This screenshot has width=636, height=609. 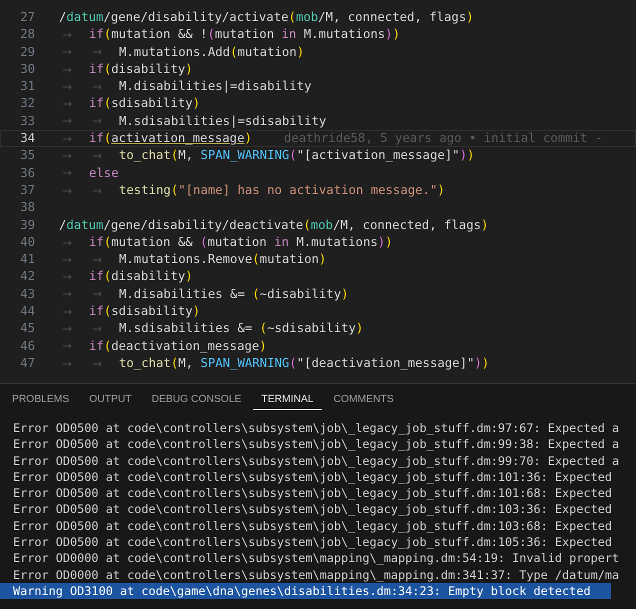 What do you see at coordinates (312, 493) in the screenshot?
I see `terminal-line: Error OD0500 at code\controllers\subsystem\job\_legacy_job_stuff.dm:101:68: Expected` at bounding box center [312, 493].